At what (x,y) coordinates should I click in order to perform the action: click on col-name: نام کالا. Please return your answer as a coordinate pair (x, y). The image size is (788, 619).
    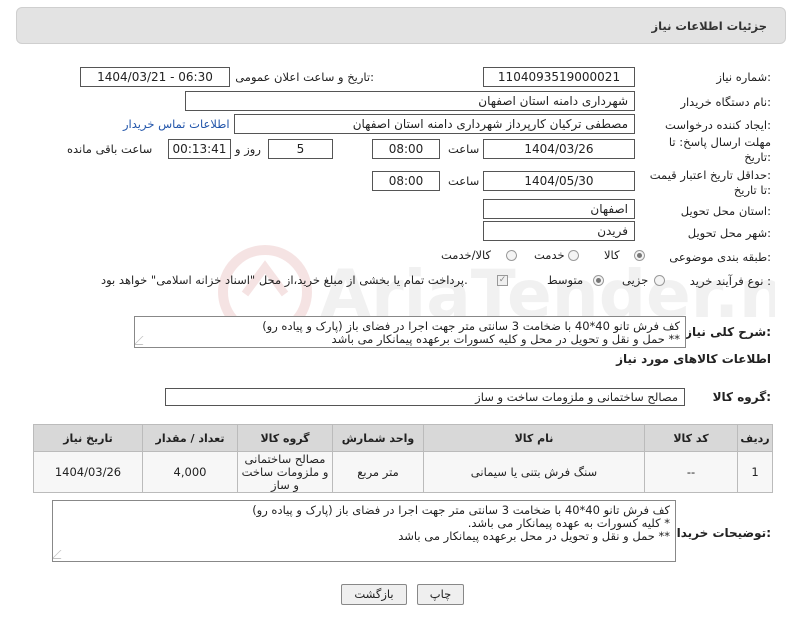
    Looking at the image, I should click on (534, 438).